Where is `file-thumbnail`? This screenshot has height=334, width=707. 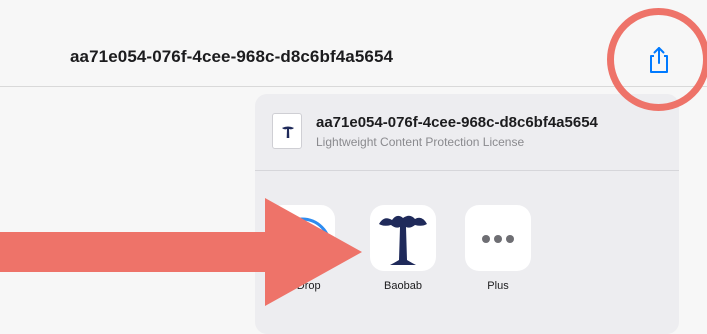
file-thumbnail is located at coordinates (287, 131).